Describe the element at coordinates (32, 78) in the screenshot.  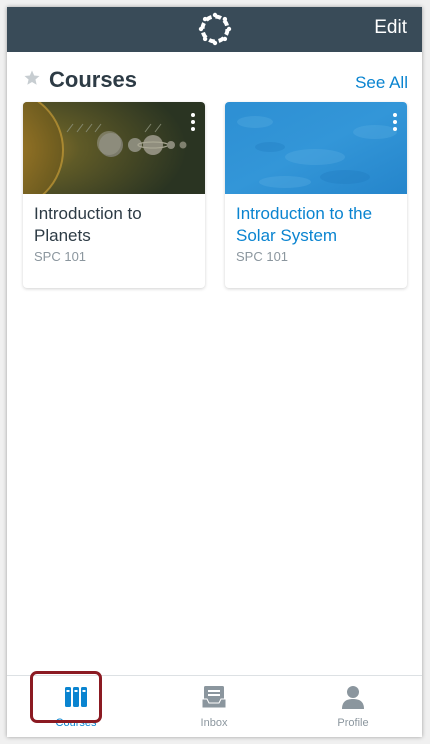
I see `star-icon` at that location.